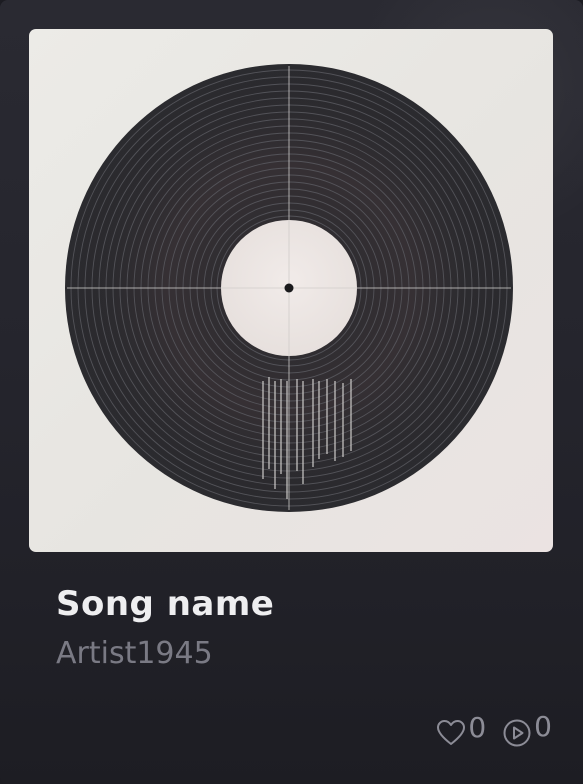 Image resolution: width=583 pixels, height=784 pixels. What do you see at coordinates (517, 733) in the screenshot?
I see `play-circle-icon` at bounding box center [517, 733].